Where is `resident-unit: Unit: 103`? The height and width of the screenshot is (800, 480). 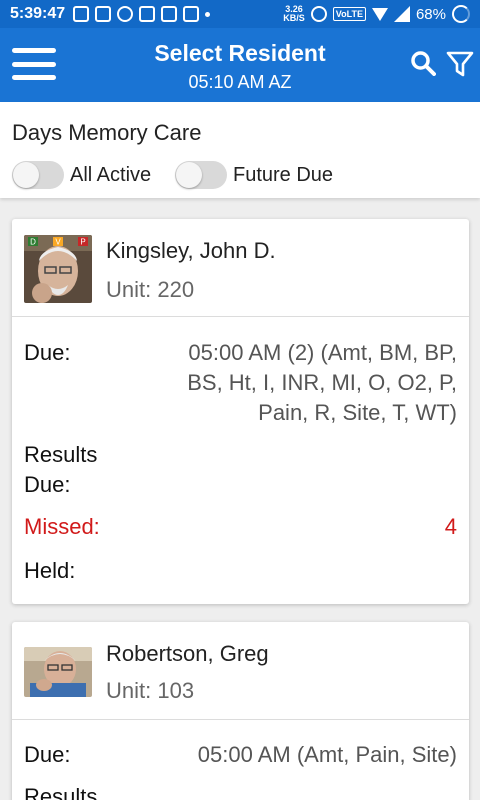
resident-unit: Unit: 103 is located at coordinates (150, 690).